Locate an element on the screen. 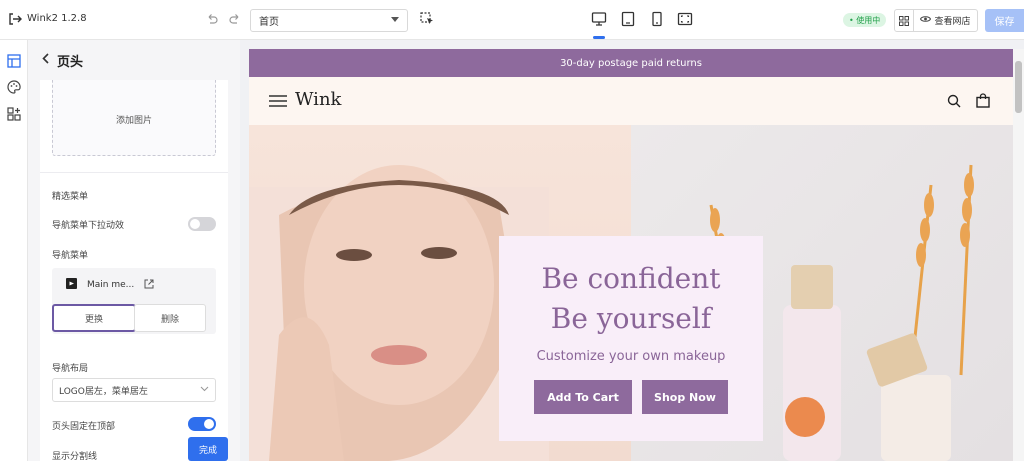 Image resolution: width=1024 pixels, height=461 pixels. hamburger-icon is located at coordinates (278, 101).